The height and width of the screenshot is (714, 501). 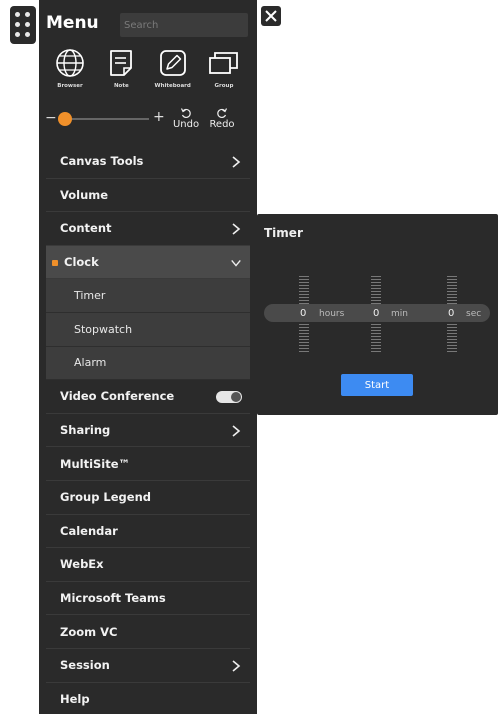 I want to click on menu-item-label: Group Legend, so click(x=106, y=497).